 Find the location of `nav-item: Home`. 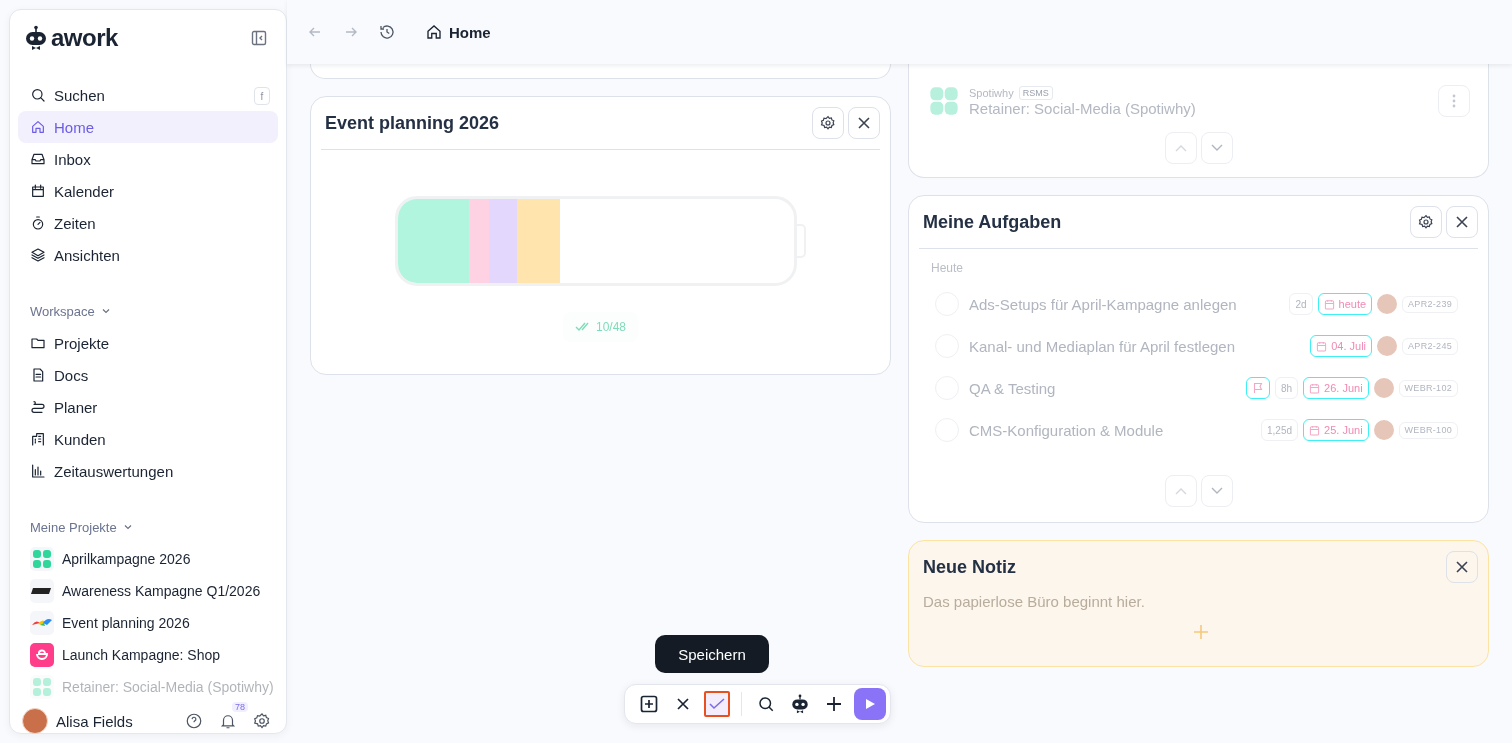

nav-item: Home is located at coordinates (148, 127).